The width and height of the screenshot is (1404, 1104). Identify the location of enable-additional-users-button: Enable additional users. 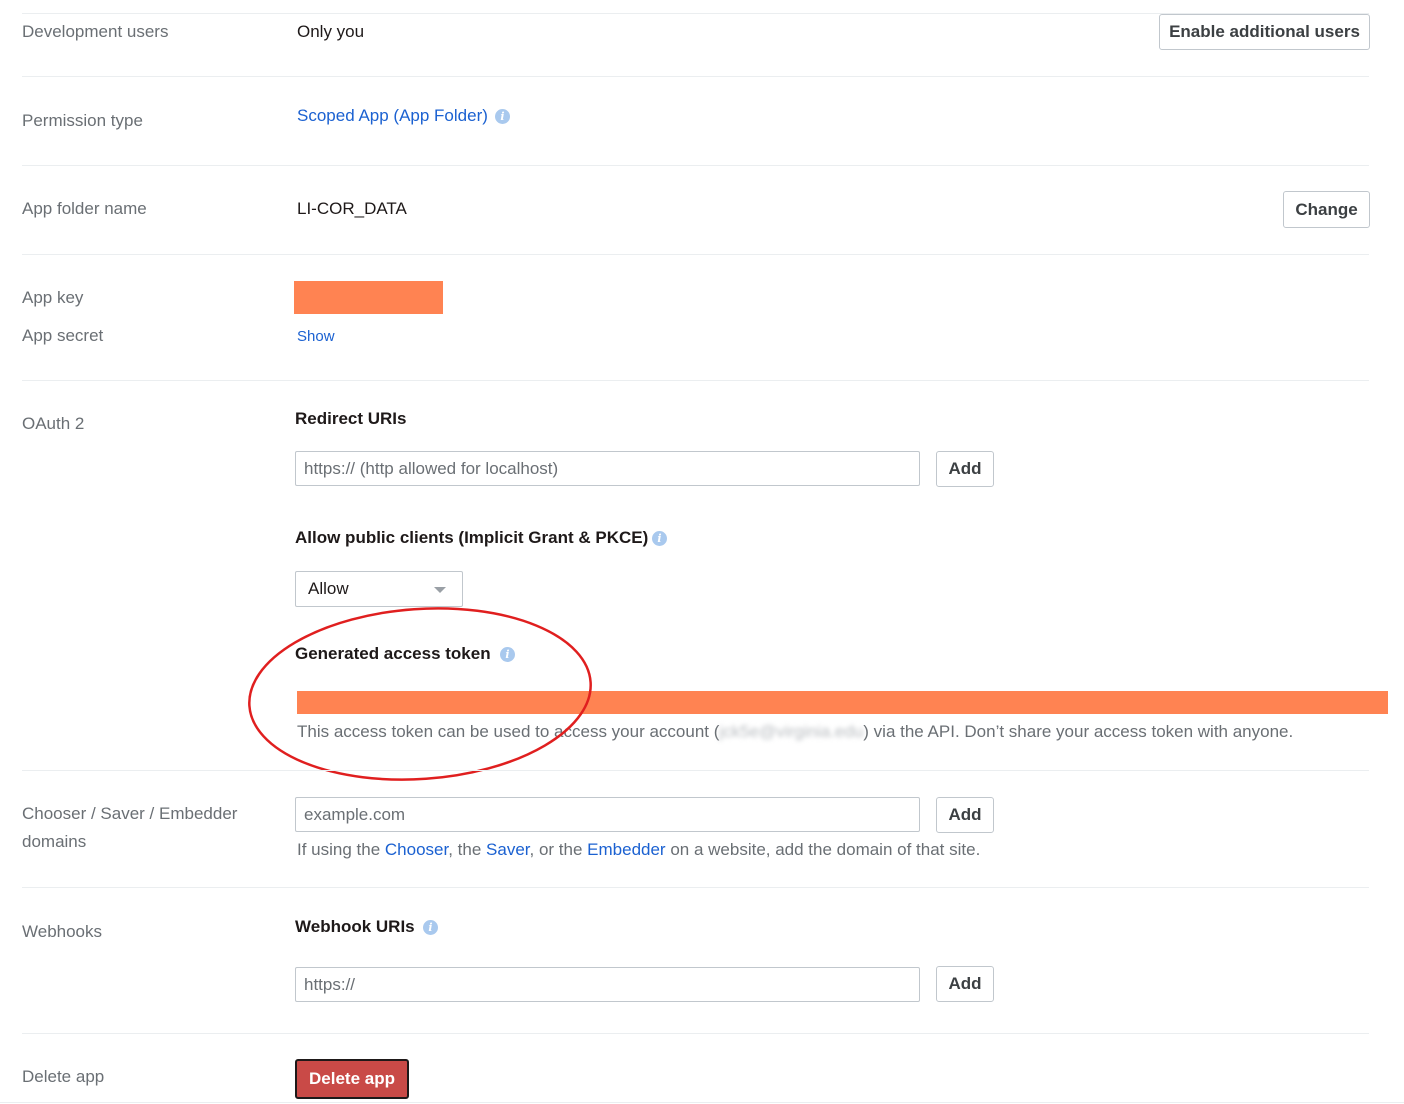
(1264, 32).